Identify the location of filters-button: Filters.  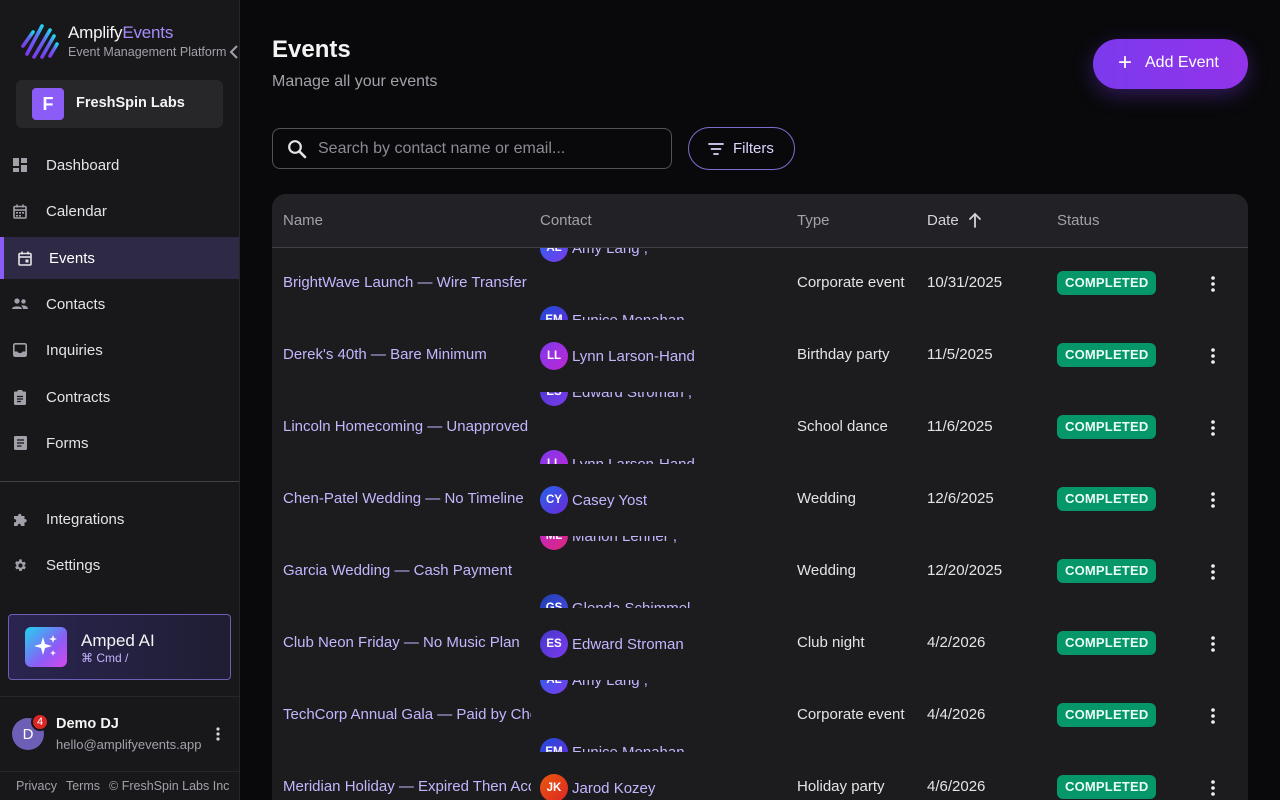
(741, 148).